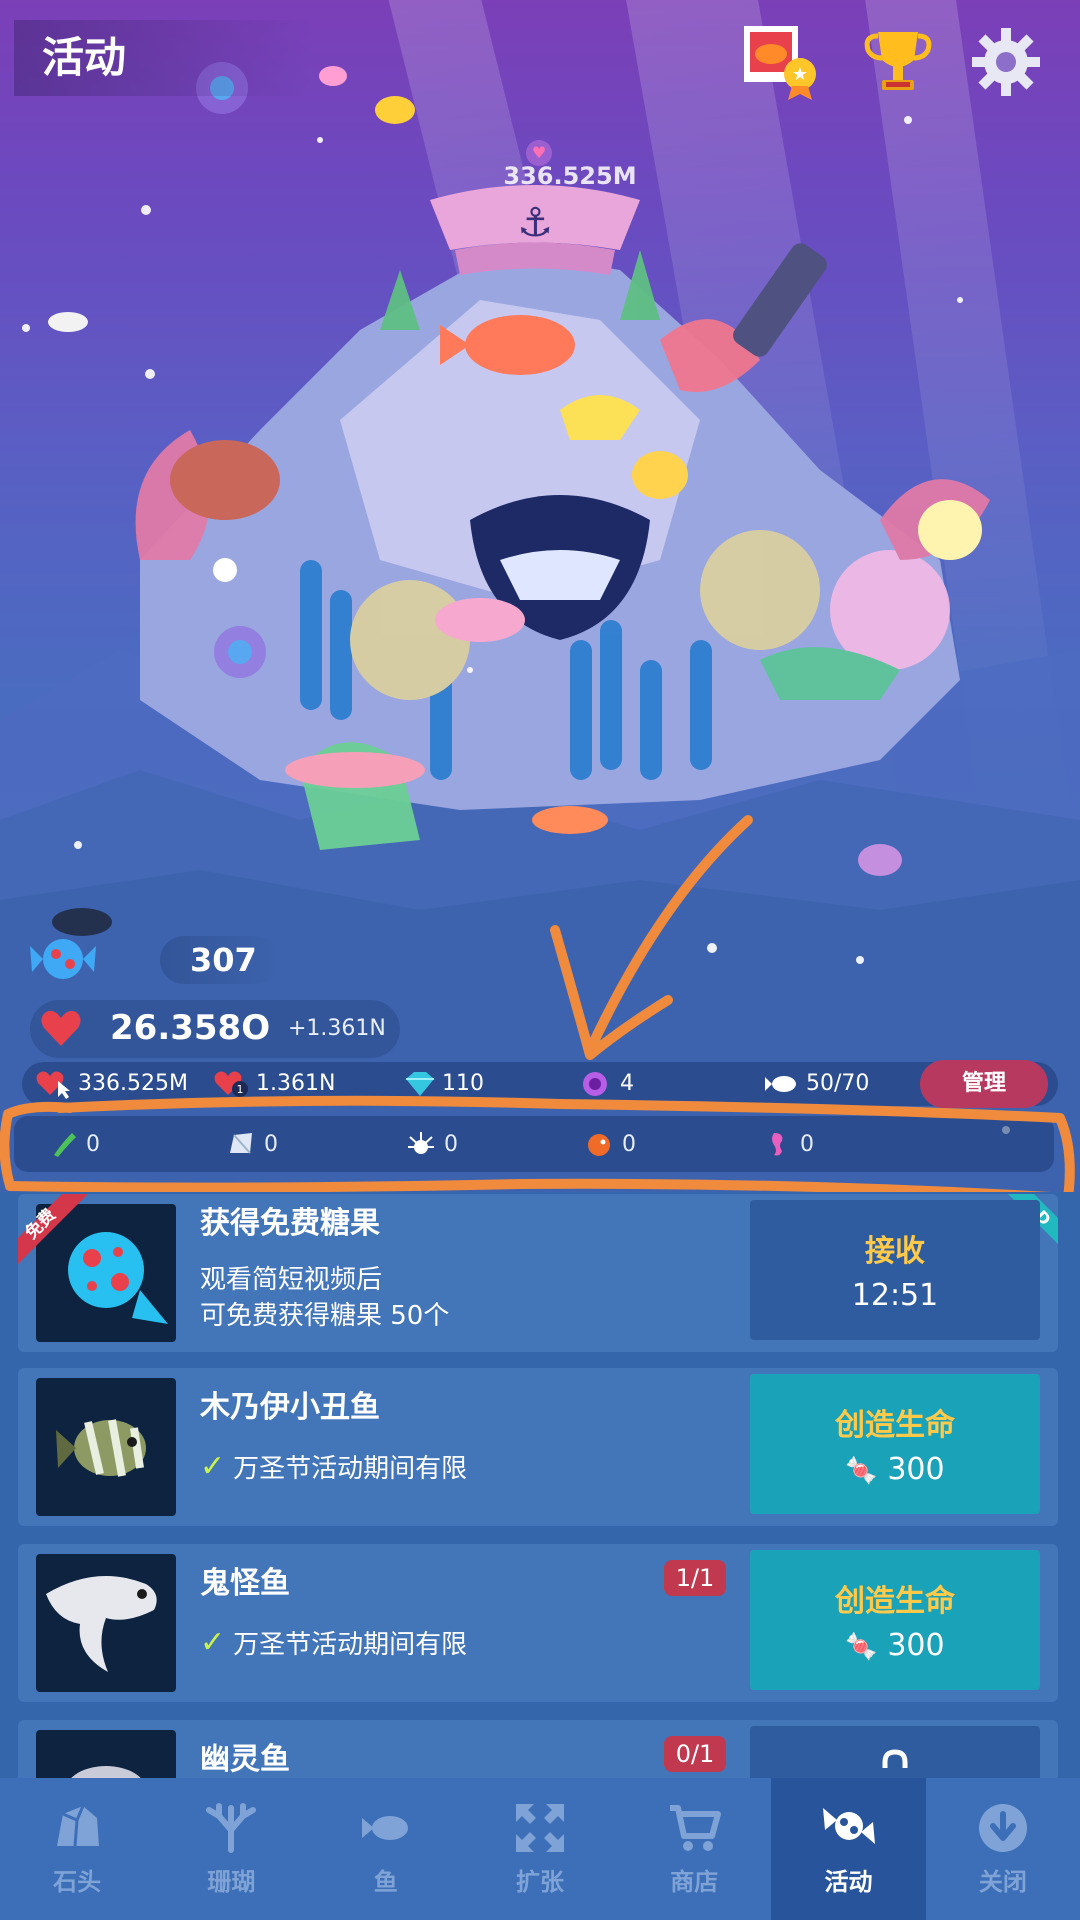 This screenshot has width=1080, height=1920. What do you see at coordinates (133, 1083) in the screenshot?
I see `tap-value: 336.525M` at bounding box center [133, 1083].